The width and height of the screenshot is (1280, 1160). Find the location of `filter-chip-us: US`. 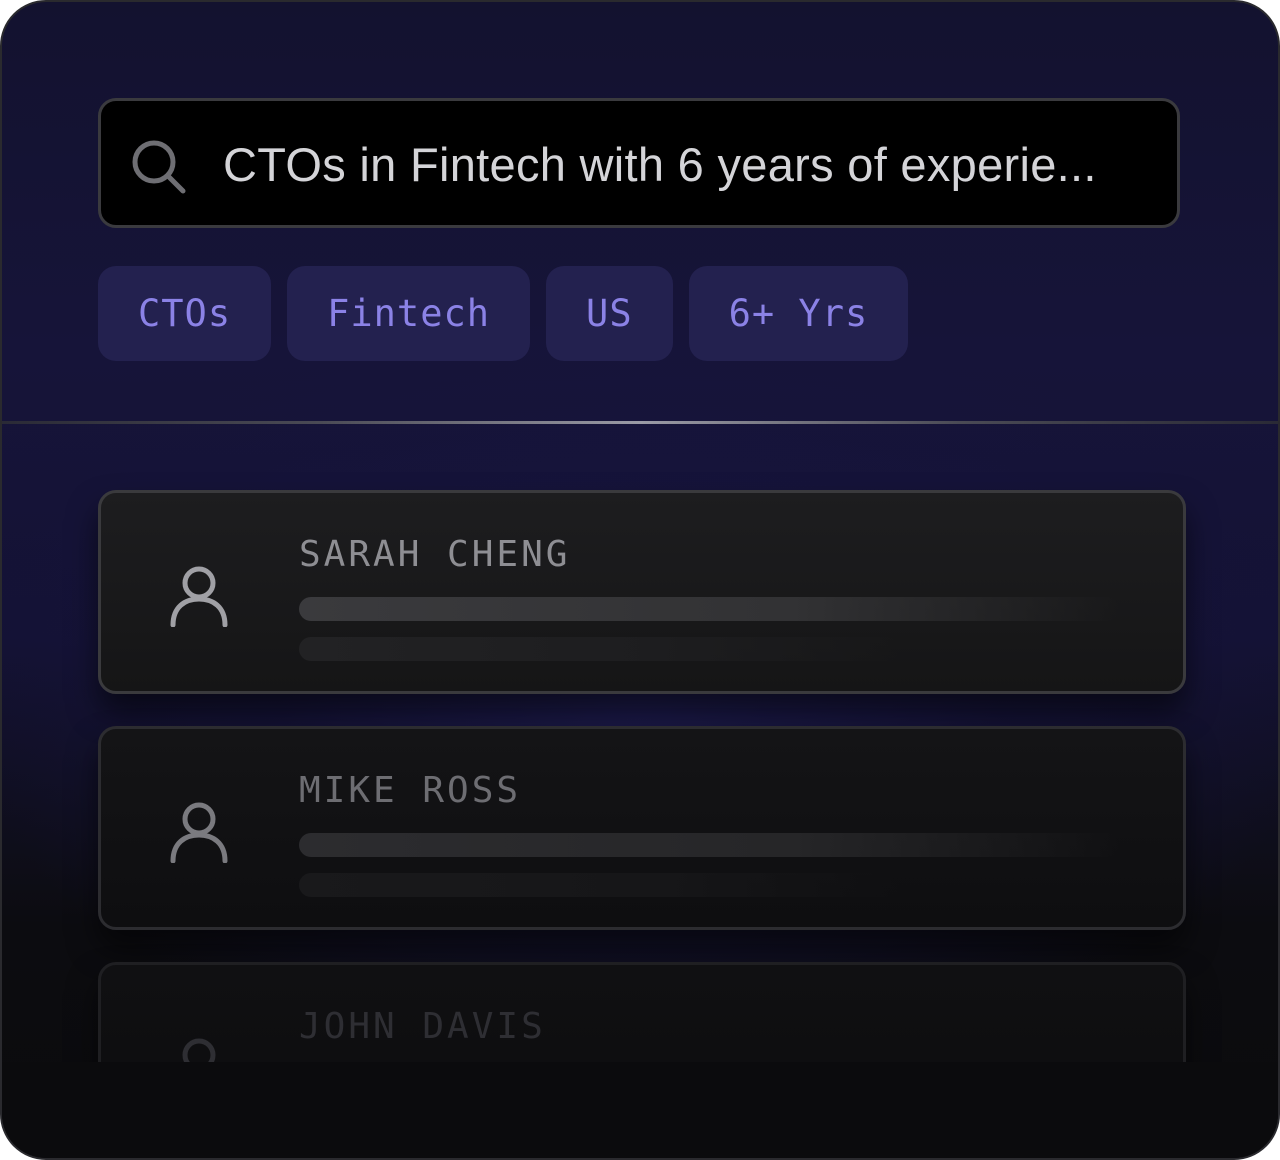

filter-chip-us: US is located at coordinates (609, 313).